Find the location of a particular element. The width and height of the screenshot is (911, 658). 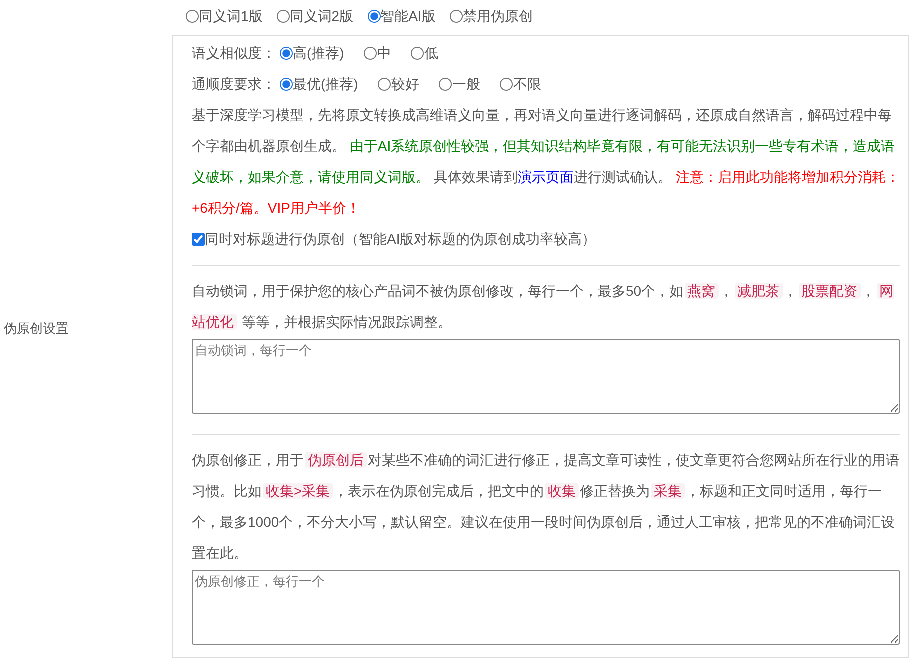

option-label: 最优(推荐) is located at coordinates (325, 84).